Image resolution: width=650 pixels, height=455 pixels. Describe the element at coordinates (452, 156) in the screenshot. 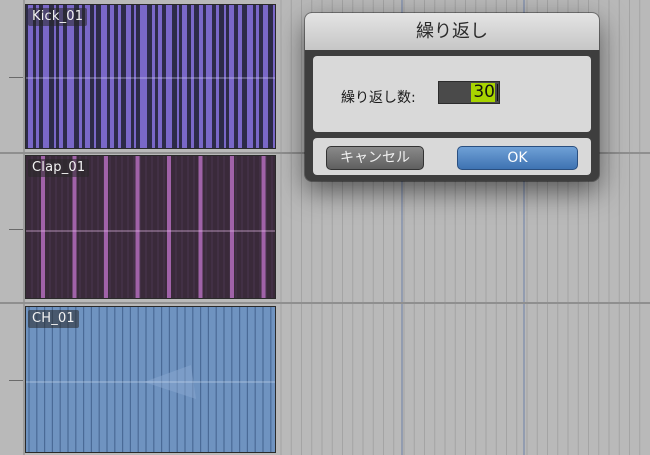

I see `dialog-button-panel: キャンセル OK` at that location.